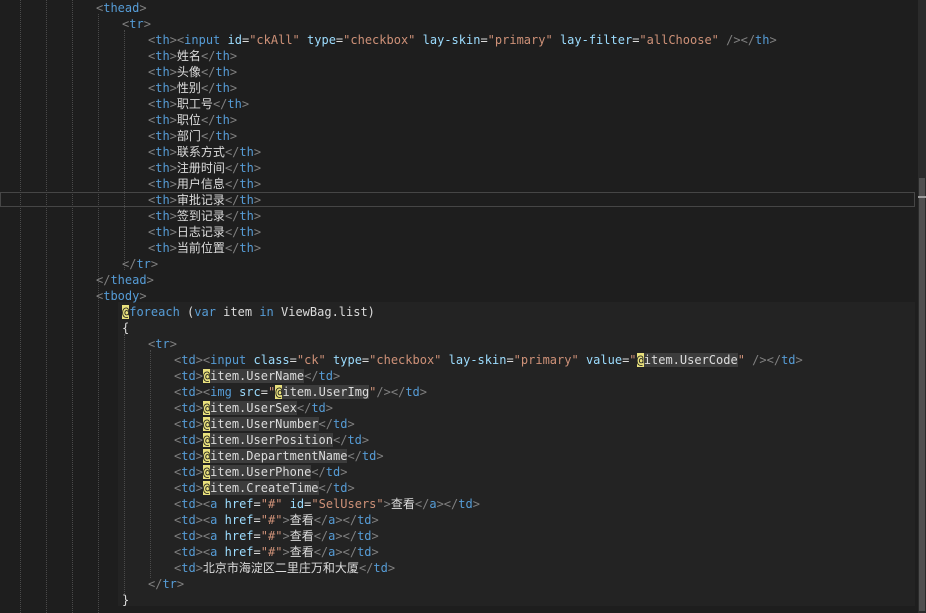 The height and width of the screenshot is (613, 926). I want to click on code-line: <th>职位</th>, so click(457, 120).